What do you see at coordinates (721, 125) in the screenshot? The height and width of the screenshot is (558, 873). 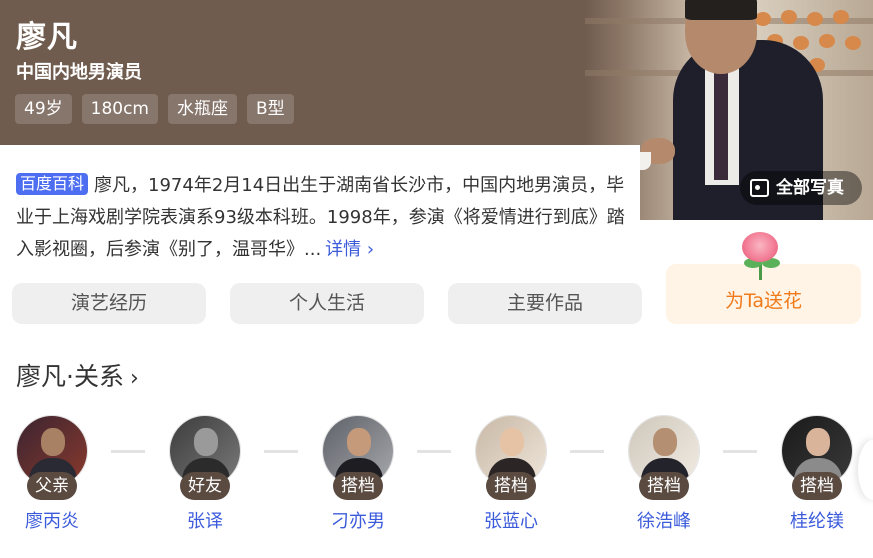 I see `photo-tie` at bounding box center [721, 125].